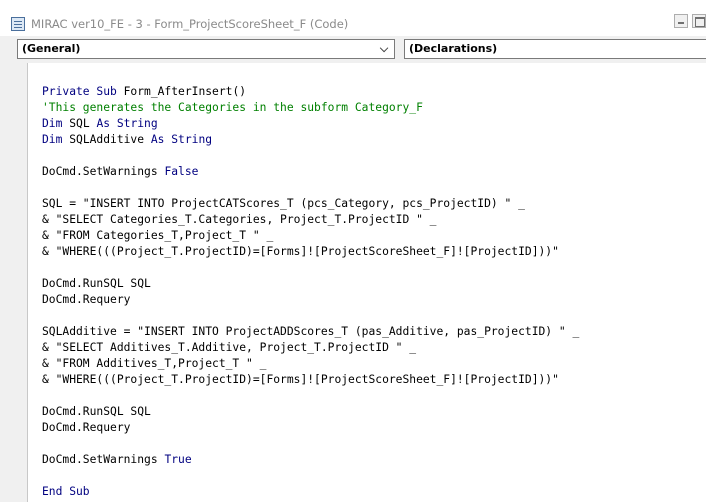 This screenshot has height=502, width=706. I want to click on object-combo: (General) ⌵, so click(206, 49).